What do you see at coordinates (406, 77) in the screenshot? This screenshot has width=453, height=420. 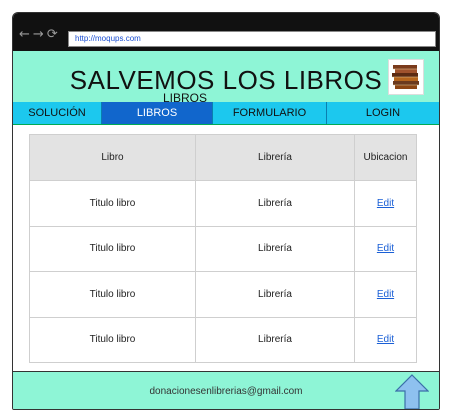 I see `stack-of-books-icon` at bounding box center [406, 77].